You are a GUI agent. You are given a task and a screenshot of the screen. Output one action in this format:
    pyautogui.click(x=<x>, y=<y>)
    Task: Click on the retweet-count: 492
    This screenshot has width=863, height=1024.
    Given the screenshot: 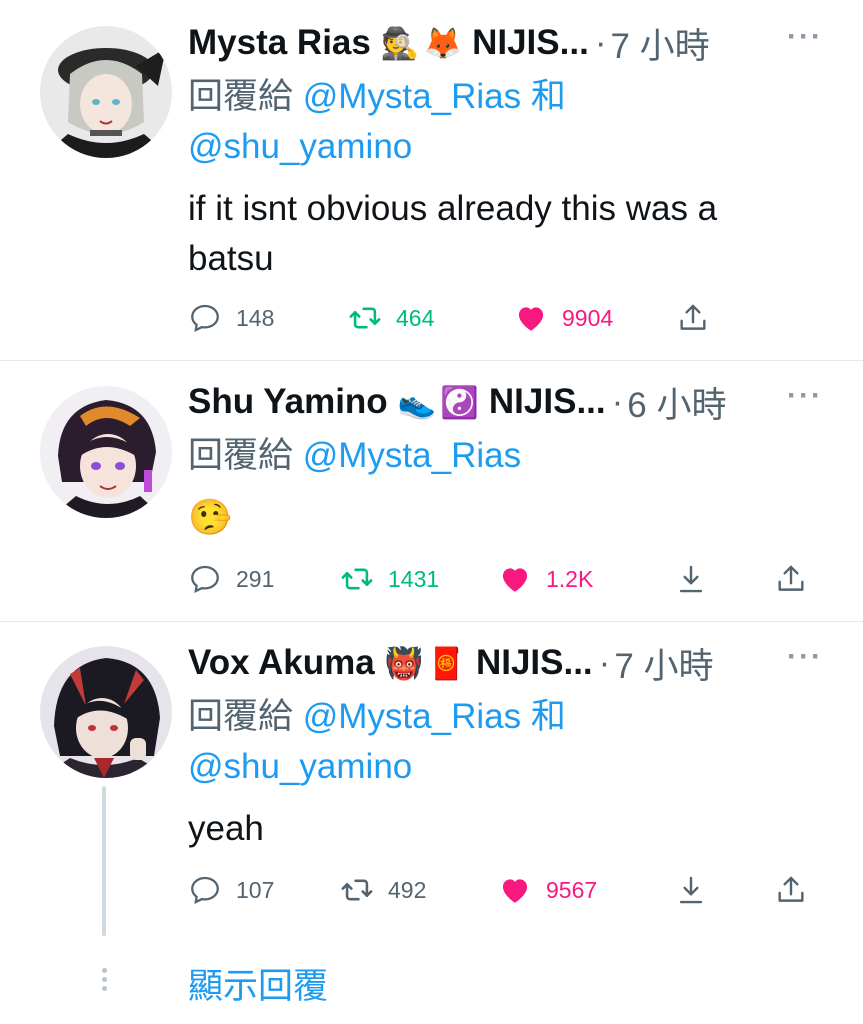 What is the action you would take?
    pyautogui.click(x=407, y=889)
    